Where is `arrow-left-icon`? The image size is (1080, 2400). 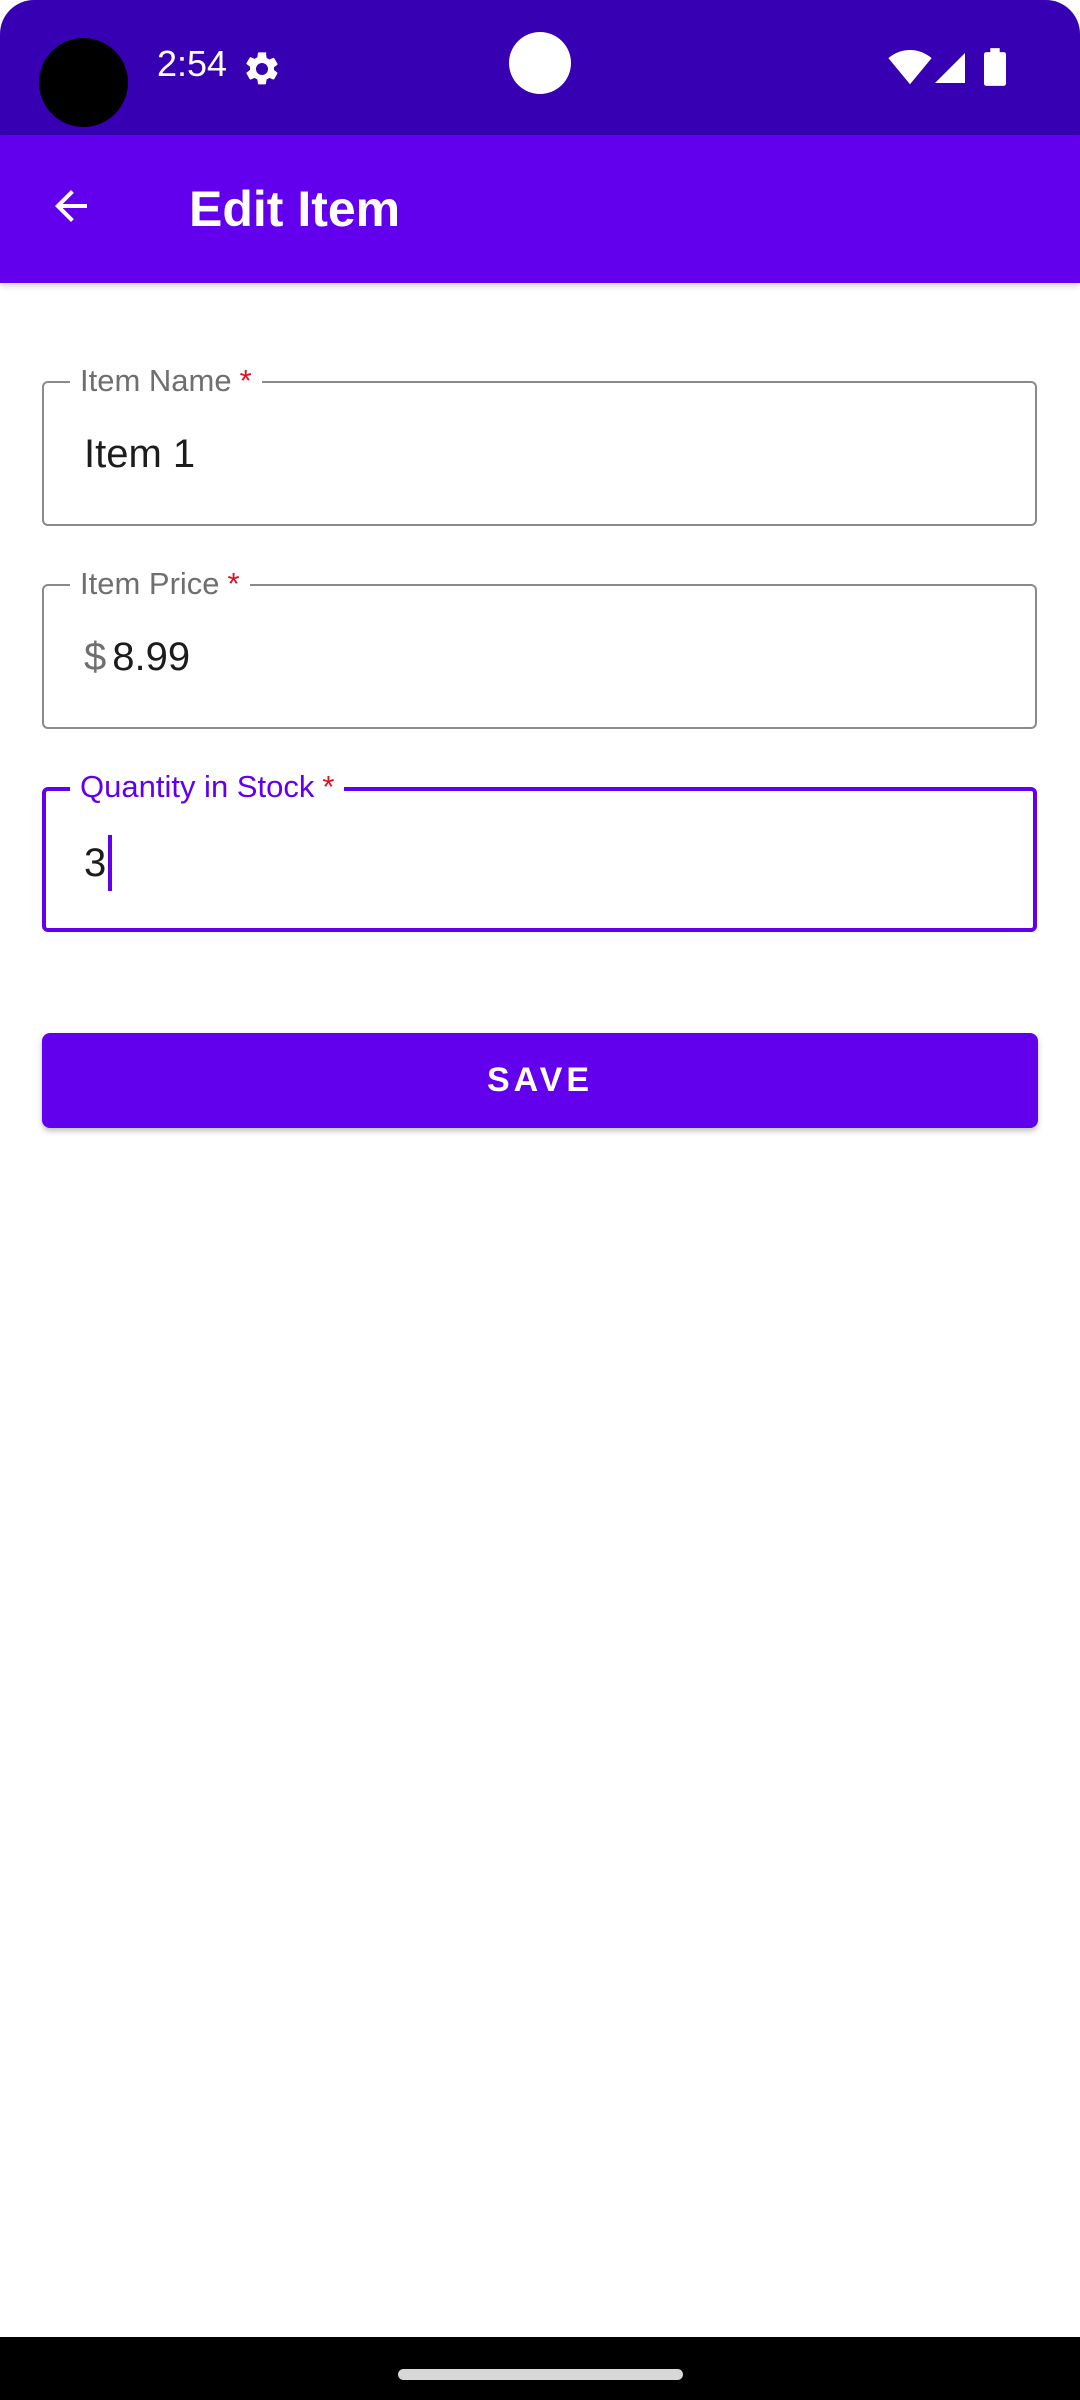 arrow-left-icon is located at coordinates (71, 206).